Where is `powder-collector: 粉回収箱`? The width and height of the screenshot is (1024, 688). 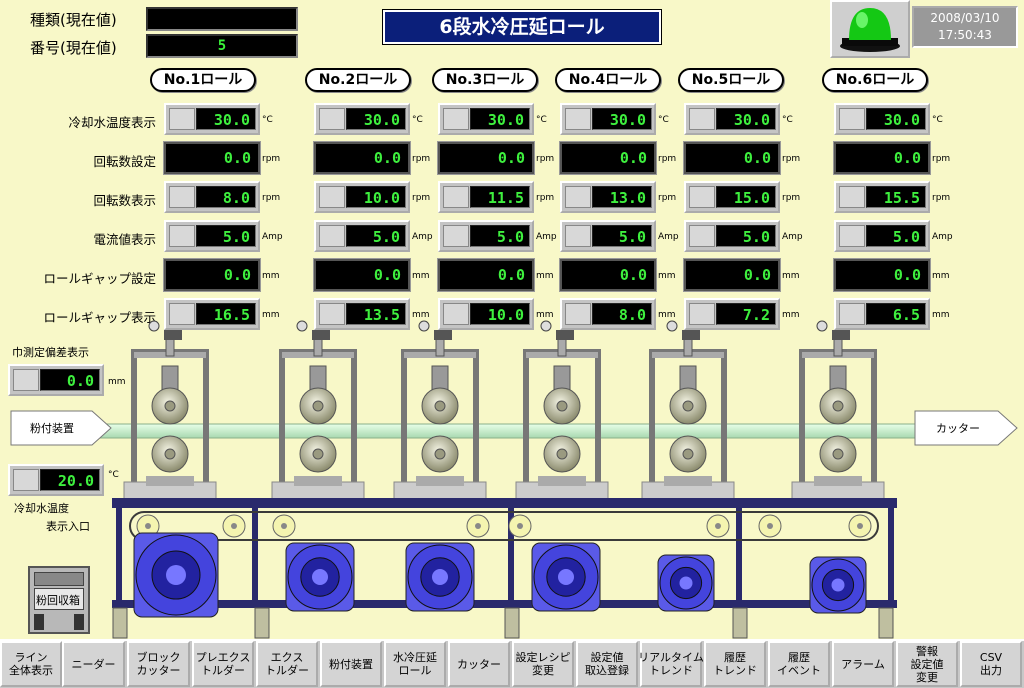
powder-collector: 粉回収箱 is located at coordinates (59, 600).